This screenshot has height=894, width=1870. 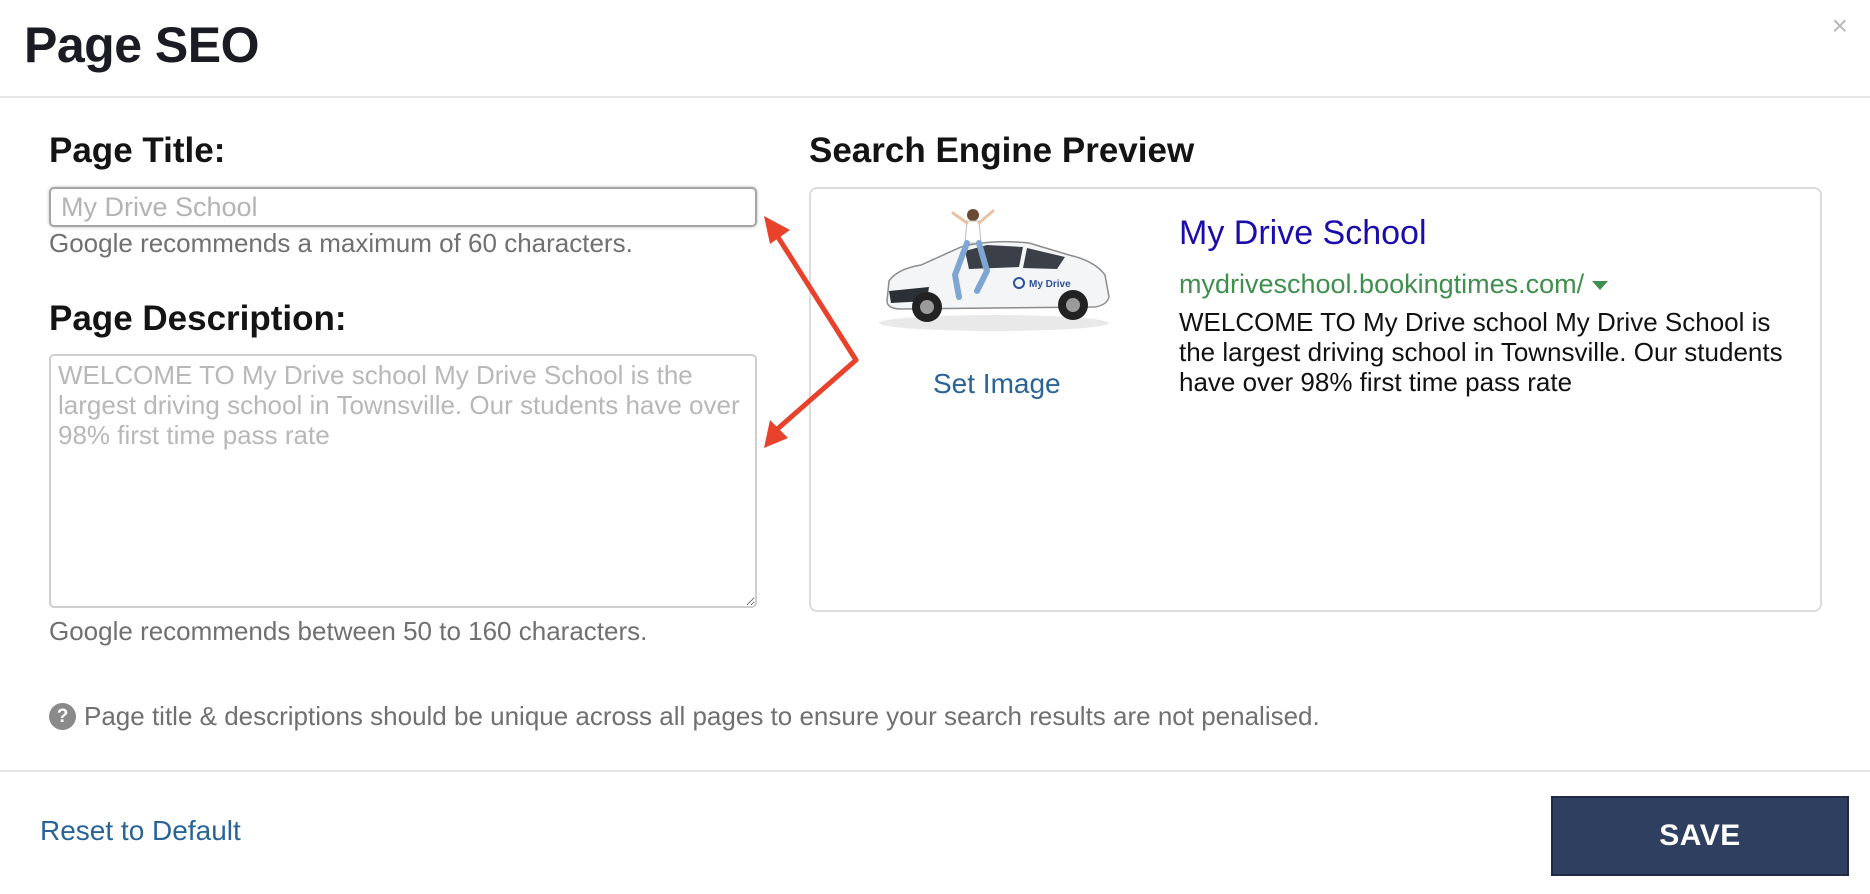 What do you see at coordinates (1840, 26) in the screenshot?
I see `close-icon: ×` at bounding box center [1840, 26].